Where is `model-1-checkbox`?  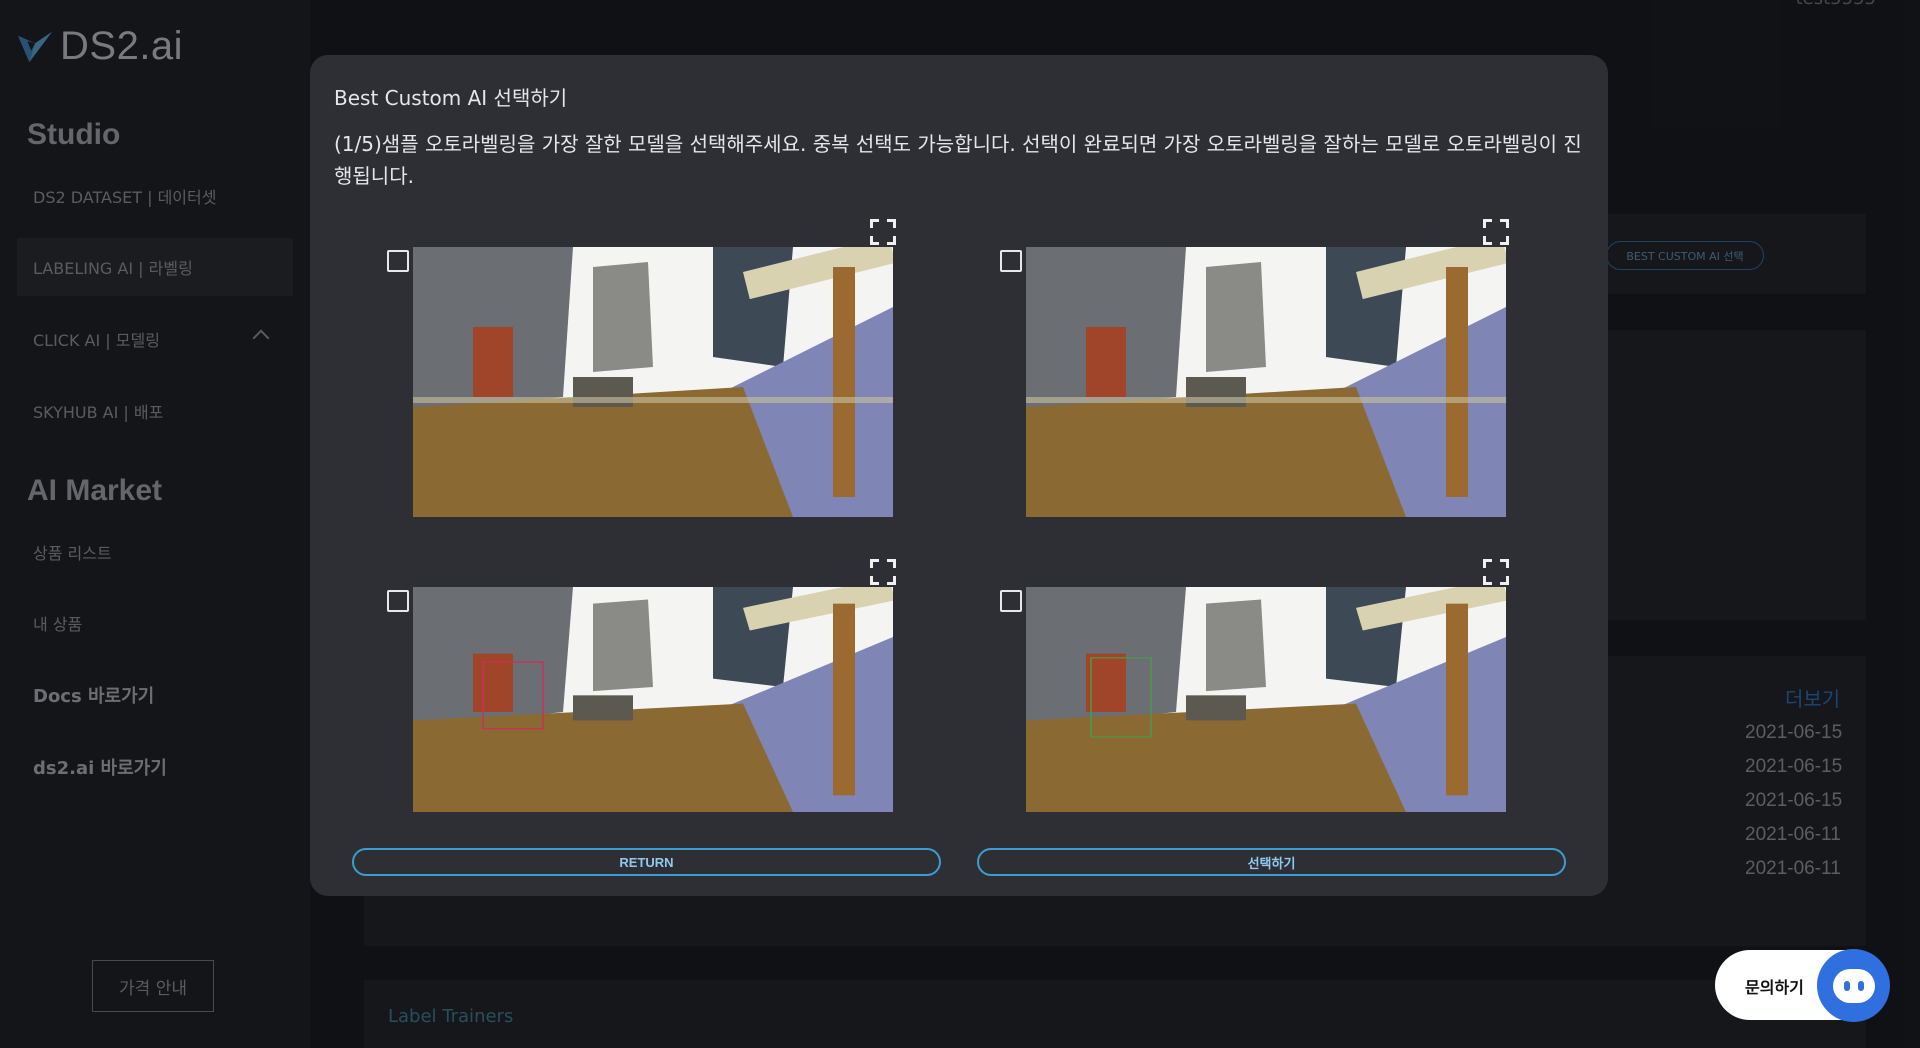 model-1-checkbox is located at coordinates (398, 261).